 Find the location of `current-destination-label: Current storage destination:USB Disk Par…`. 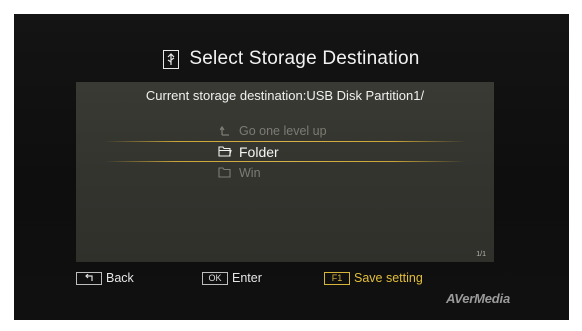

current-destination-label: Current storage destination:USB Disk Par… is located at coordinates (285, 95).